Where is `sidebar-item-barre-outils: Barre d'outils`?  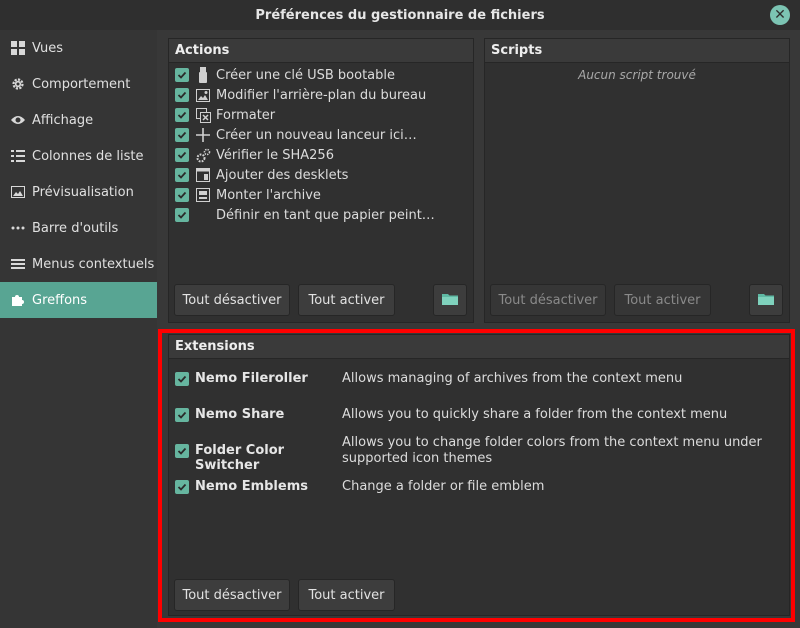 sidebar-item-barre-outils: Barre d'outils is located at coordinates (78, 228).